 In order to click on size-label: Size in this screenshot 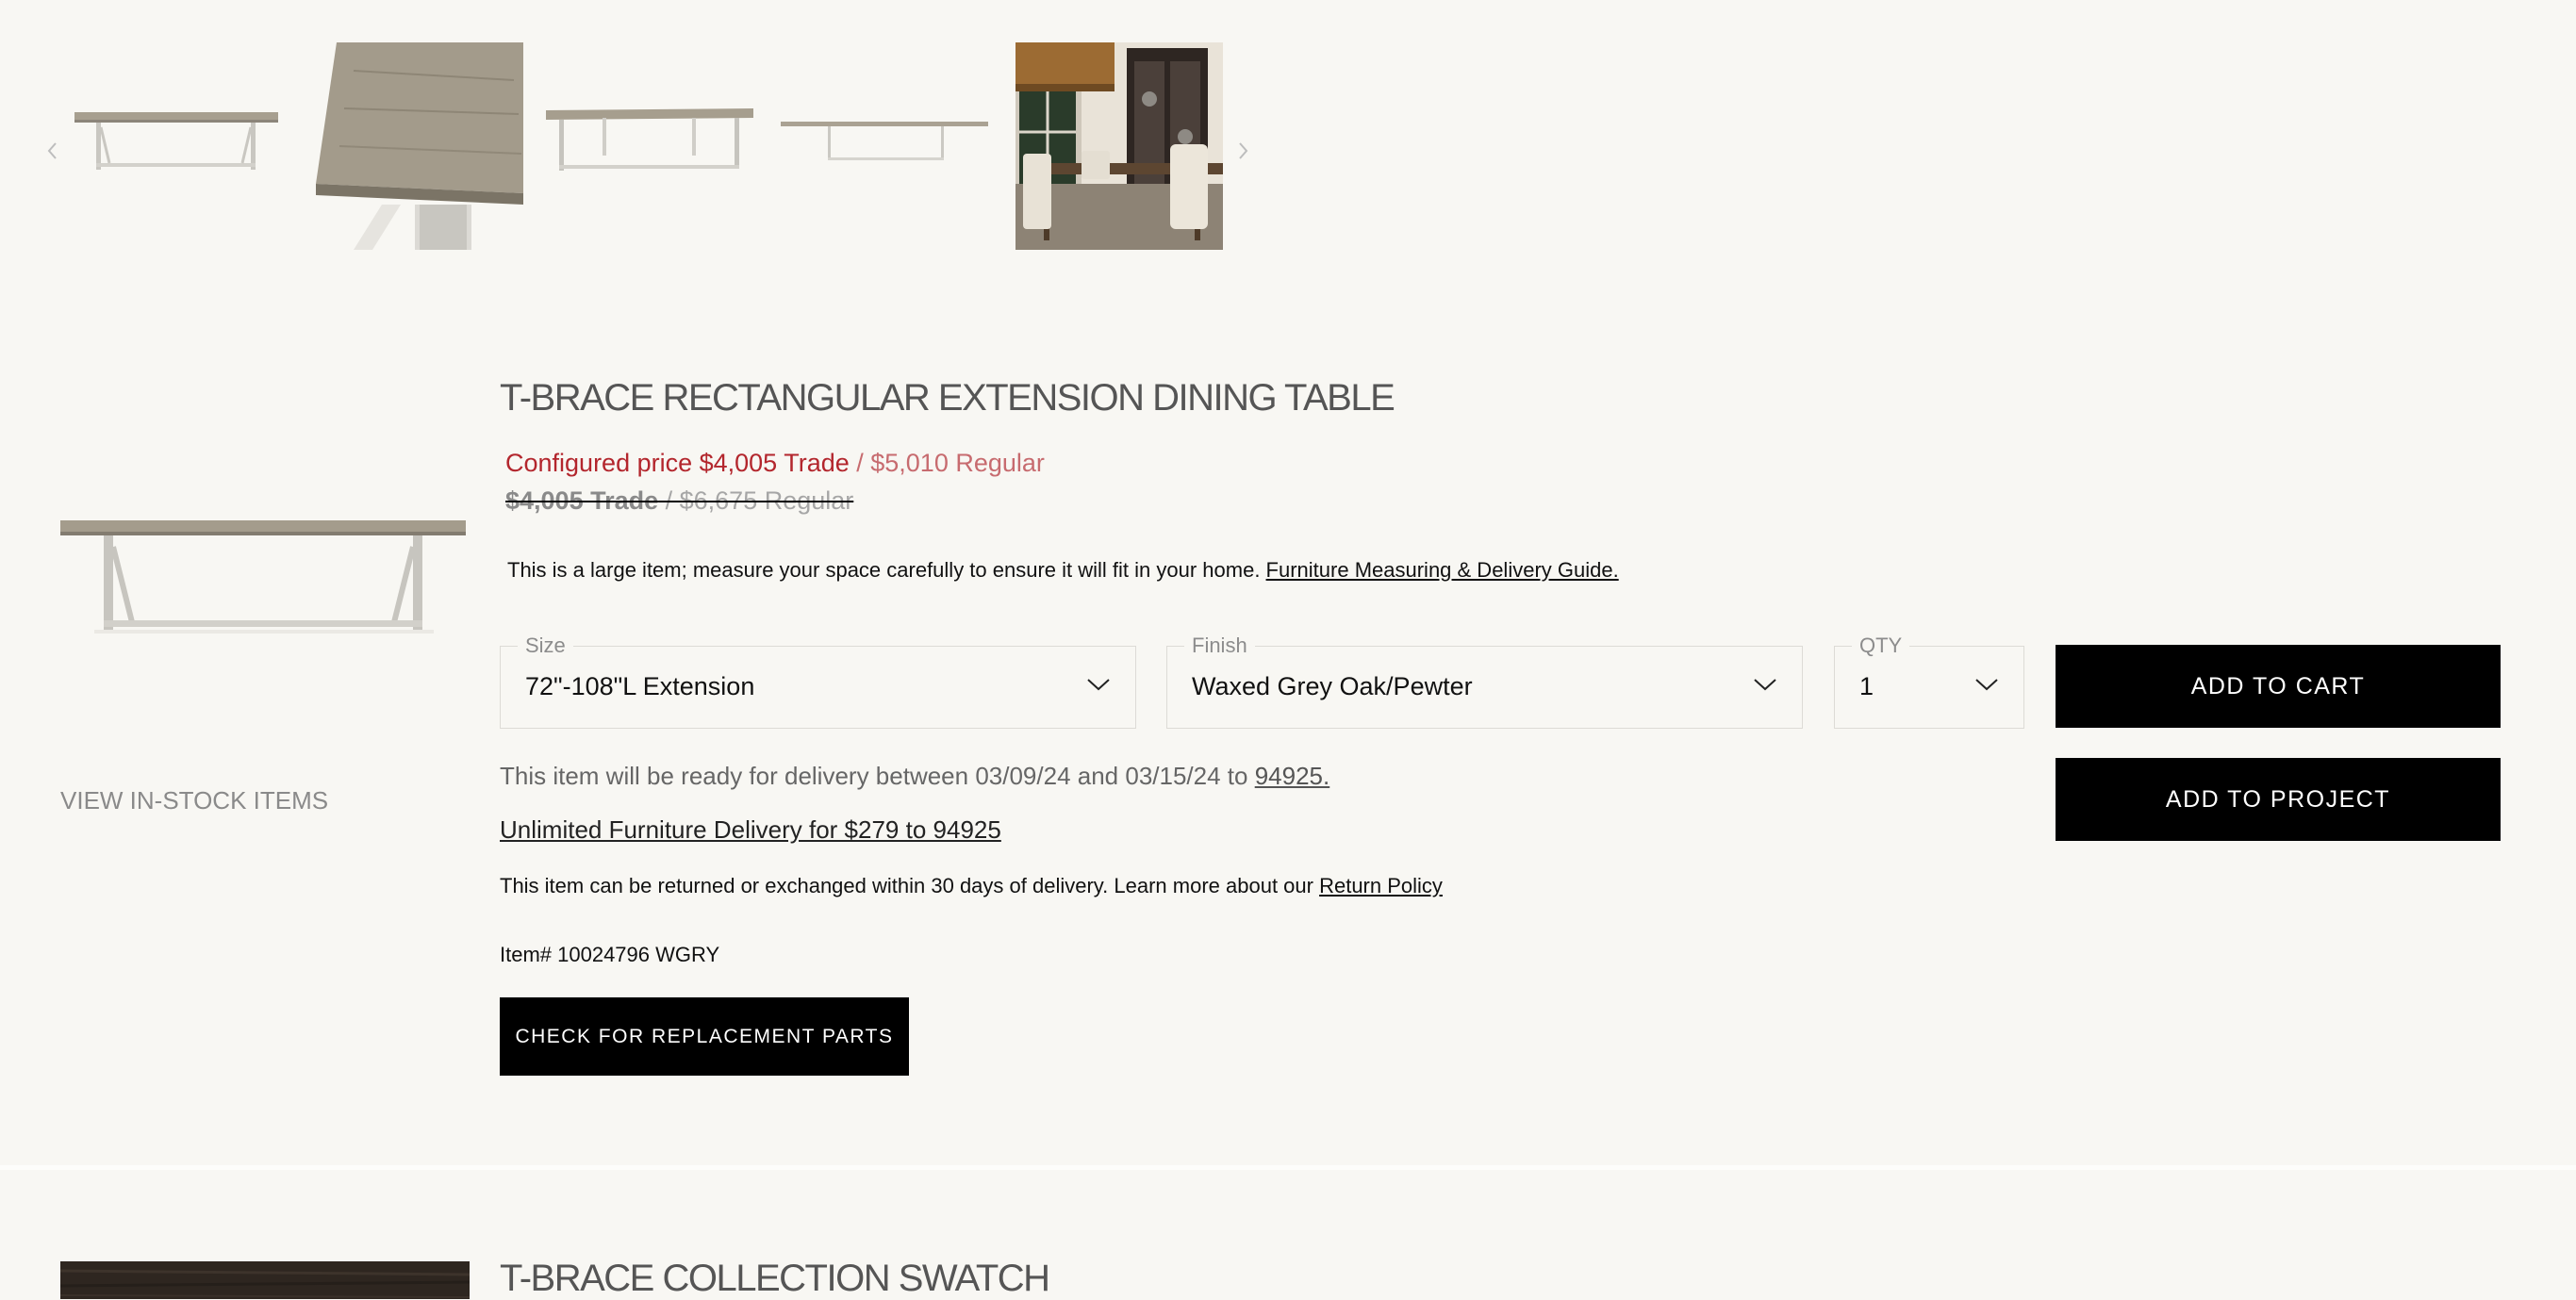, I will do `click(545, 646)`.